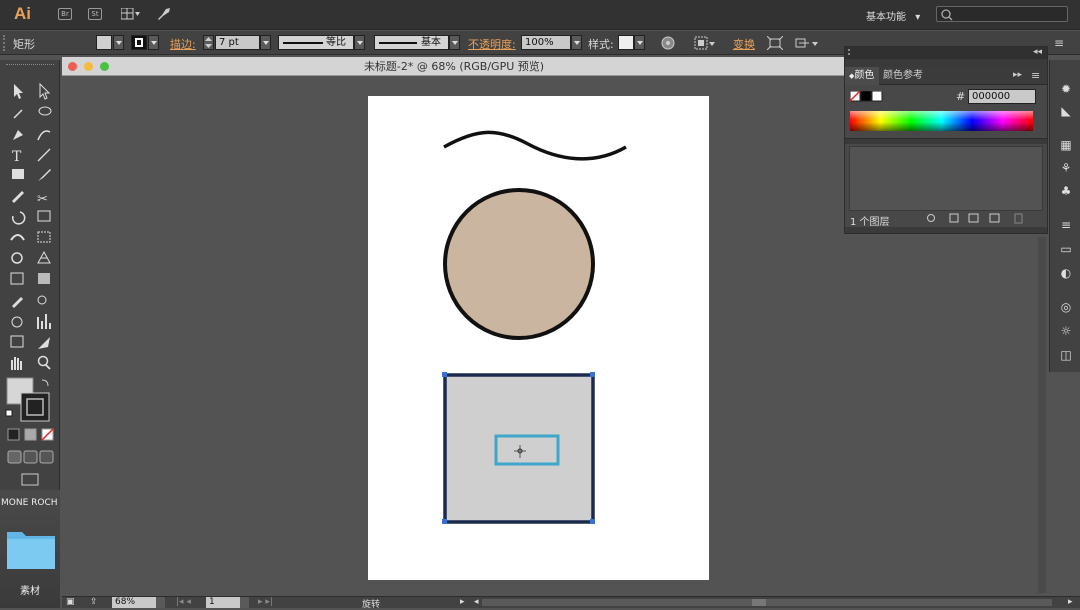 This screenshot has height=610, width=1080. What do you see at coordinates (16, 363) in the screenshot?
I see `hand-tool-icon` at bounding box center [16, 363].